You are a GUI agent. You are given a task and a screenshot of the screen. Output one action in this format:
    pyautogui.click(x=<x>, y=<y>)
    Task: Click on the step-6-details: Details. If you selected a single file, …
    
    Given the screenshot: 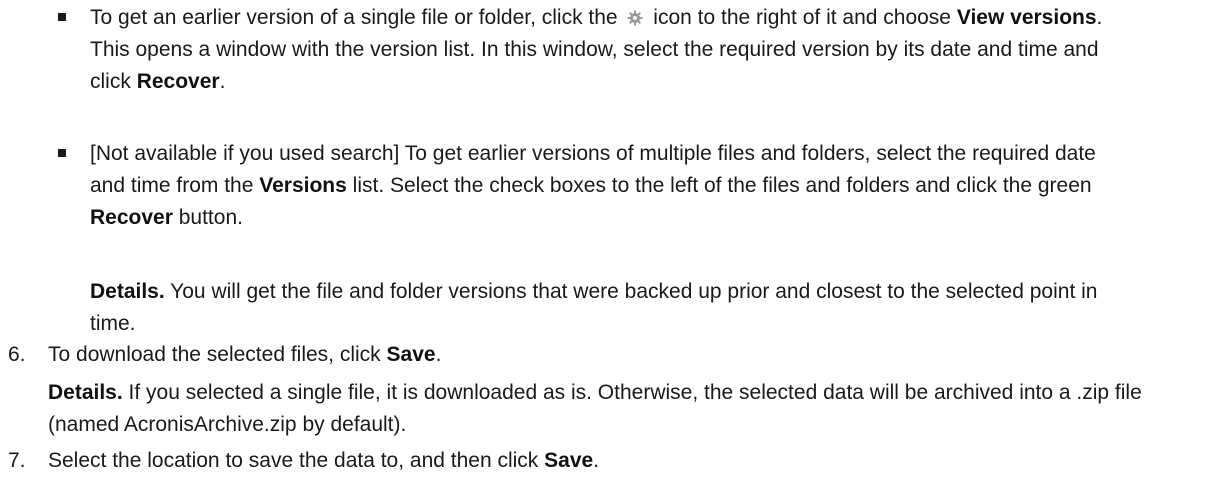 What is the action you would take?
    pyautogui.click(x=608, y=409)
    